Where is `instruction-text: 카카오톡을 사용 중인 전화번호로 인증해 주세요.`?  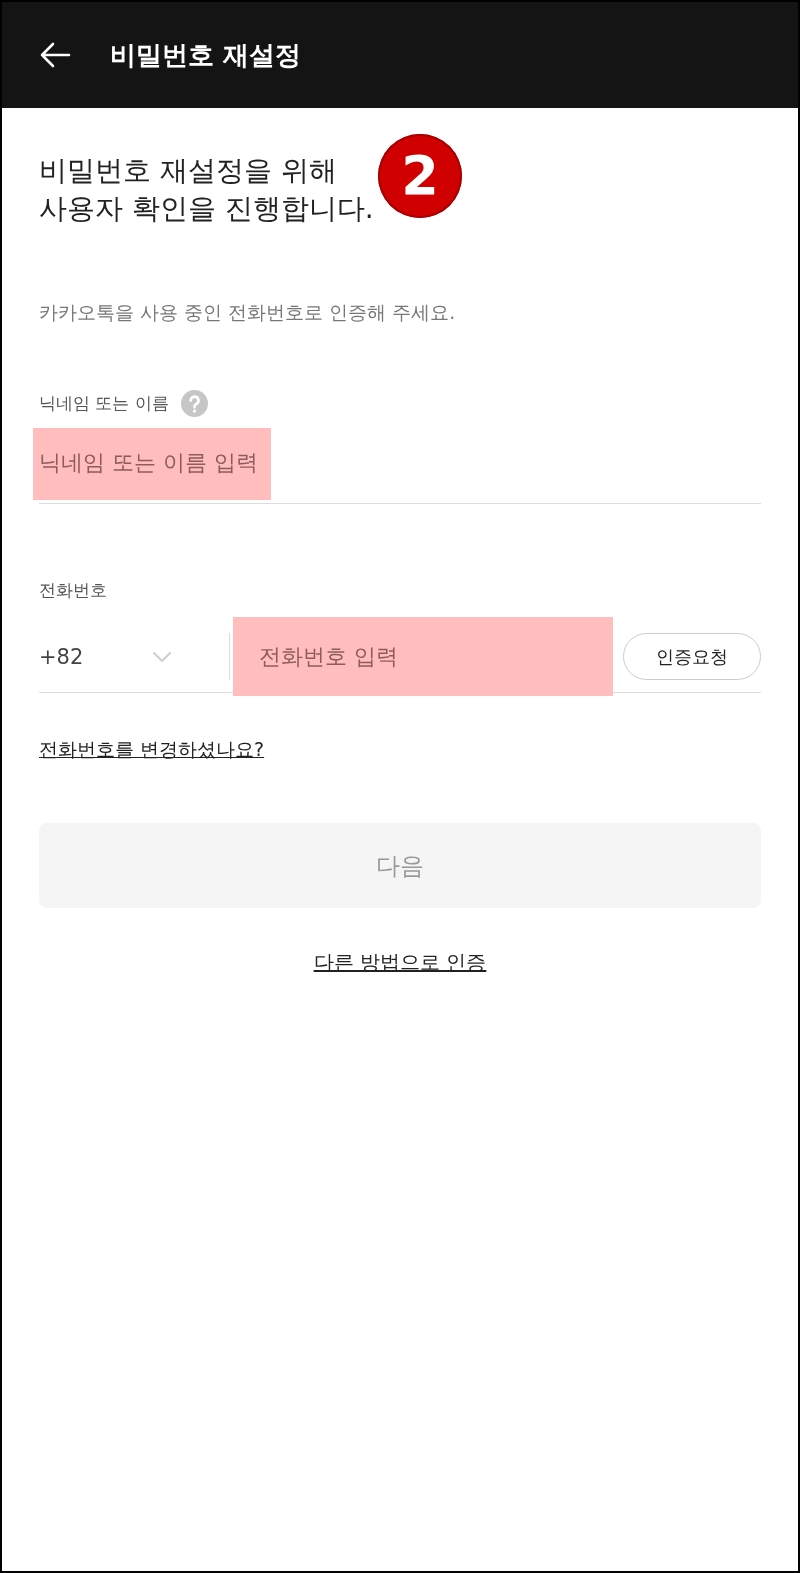 instruction-text: 카카오톡을 사용 중인 전화번호로 인증해 주세요. is located at coordinates (248, 312).